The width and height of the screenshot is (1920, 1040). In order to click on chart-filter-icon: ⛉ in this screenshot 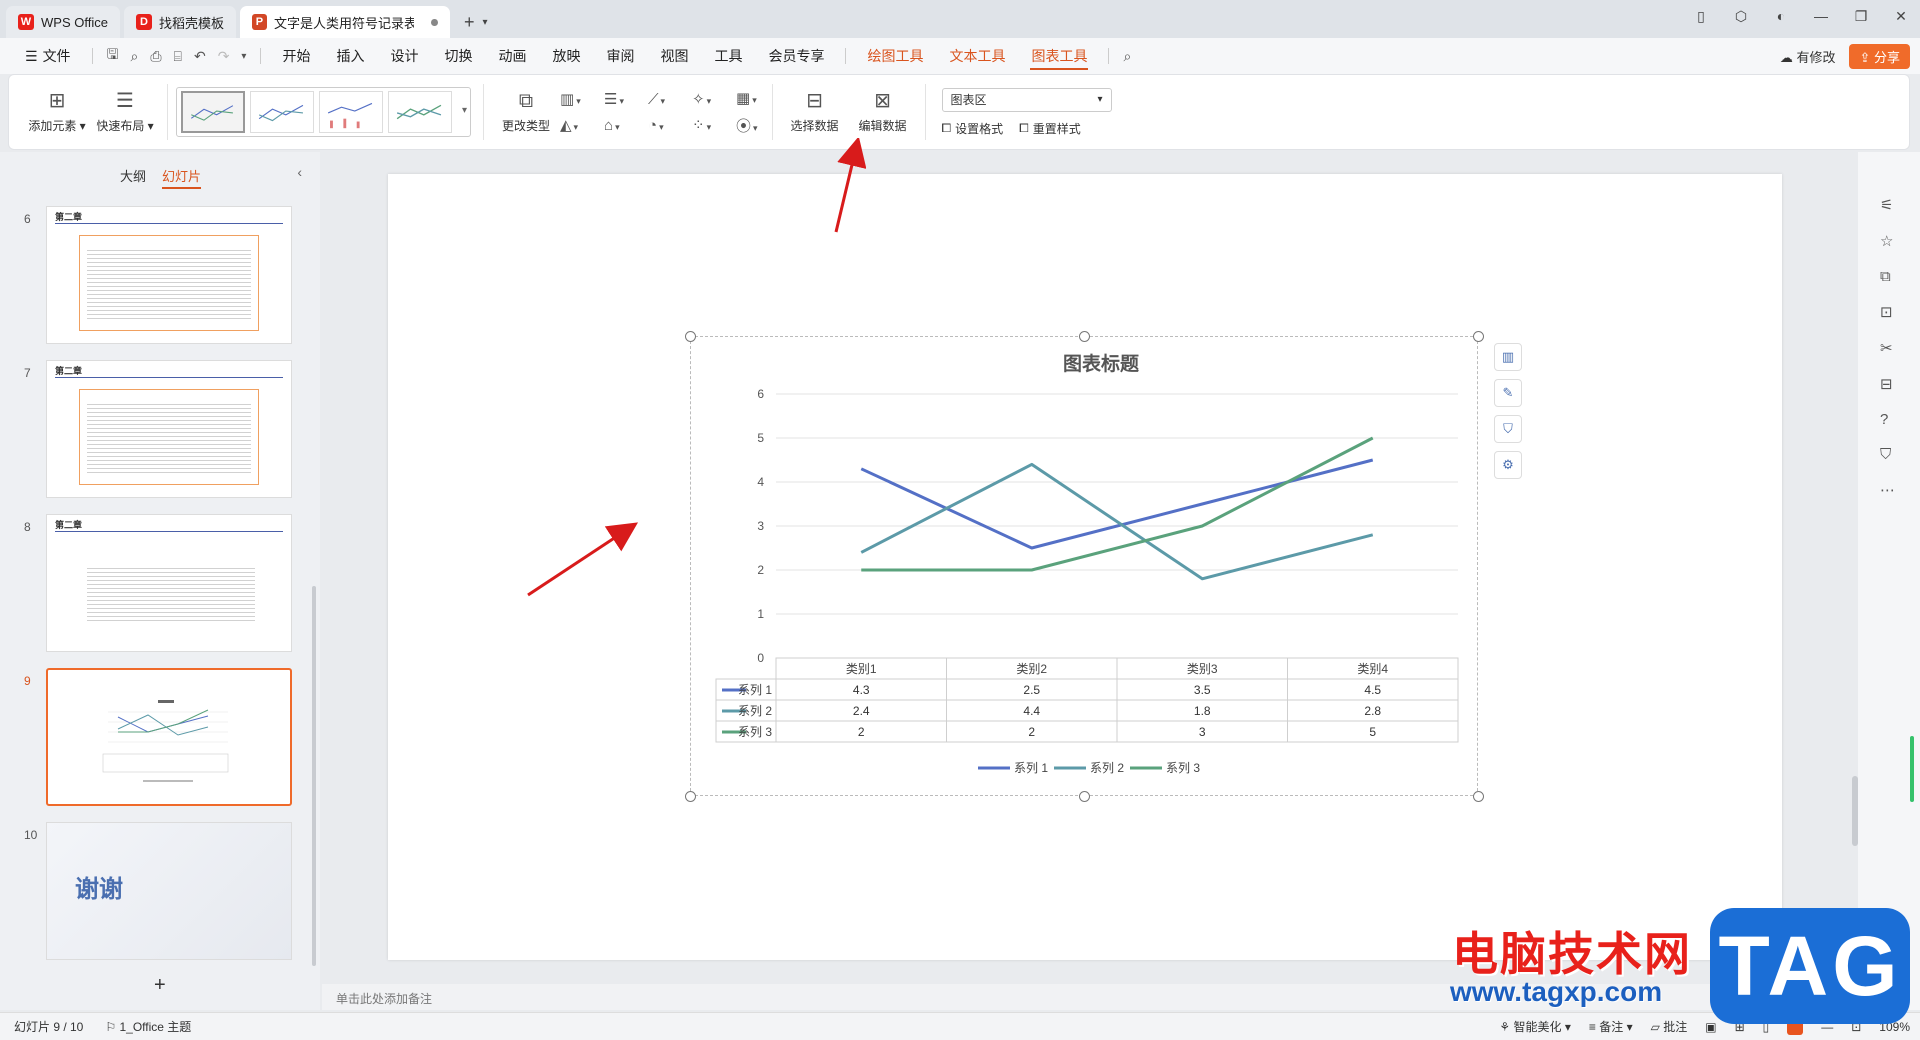, I will do `click(1508, 429)`.